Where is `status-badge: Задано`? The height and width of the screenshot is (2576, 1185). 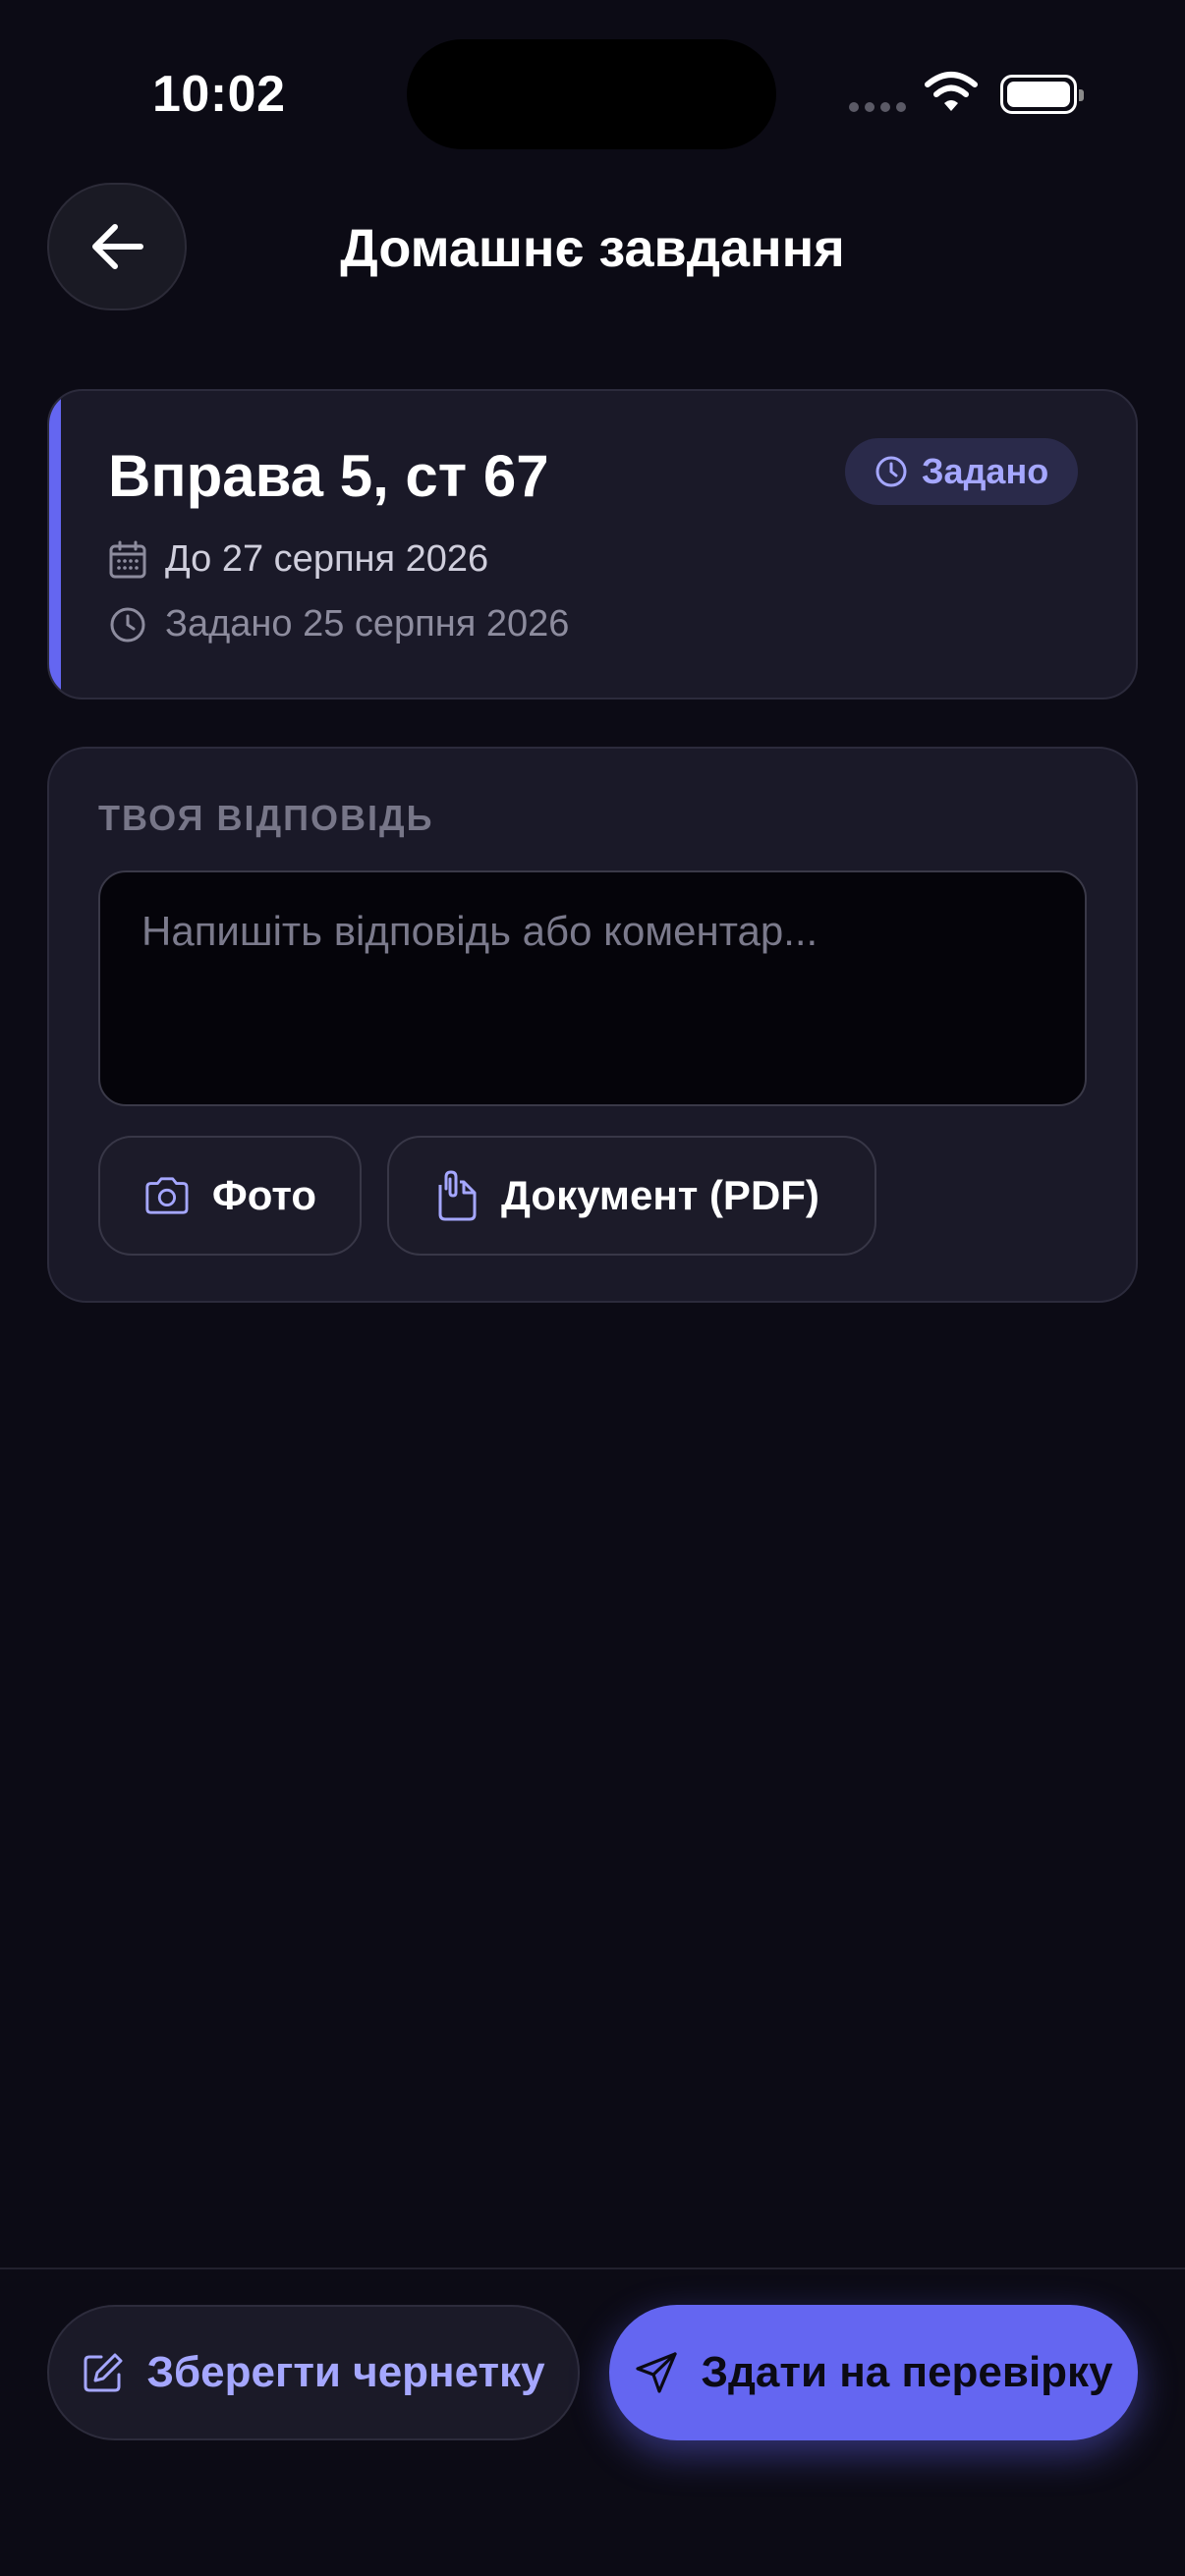
status-badge: Задано is located at coordinates (962, 471).